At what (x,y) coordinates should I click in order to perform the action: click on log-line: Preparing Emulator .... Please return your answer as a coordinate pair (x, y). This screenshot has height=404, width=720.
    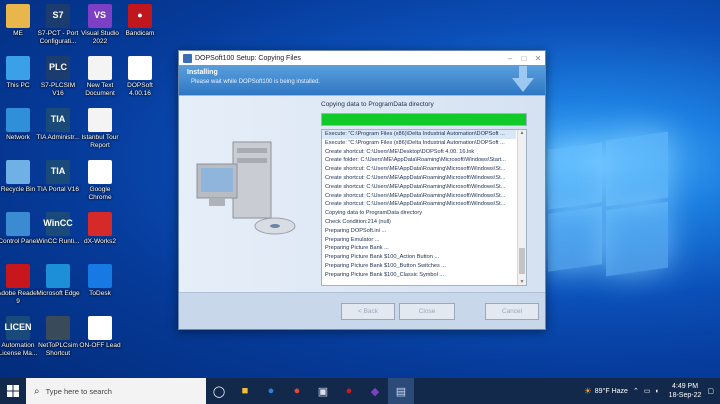
    Looking at the image, I should click on (352, 239).